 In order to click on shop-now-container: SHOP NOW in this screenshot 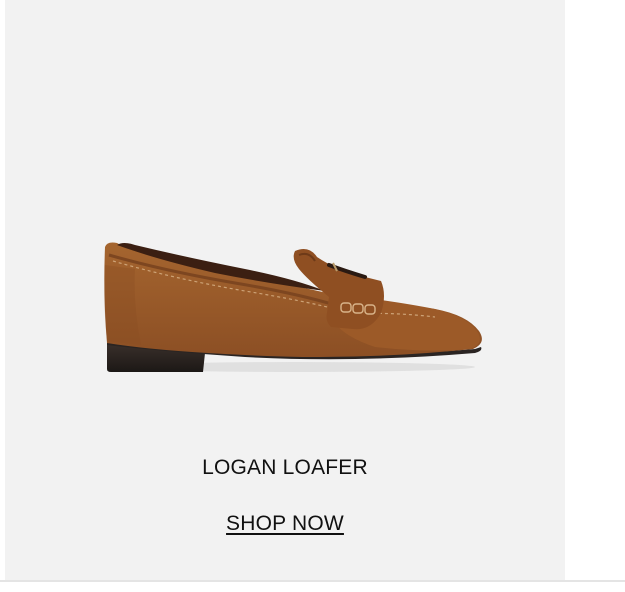, I will do `click(285, 524)`.